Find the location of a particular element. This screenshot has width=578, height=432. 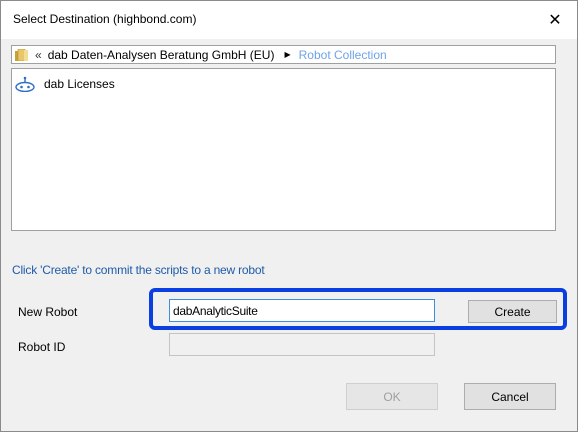

folder-icon is located at coordinates (22, 54).